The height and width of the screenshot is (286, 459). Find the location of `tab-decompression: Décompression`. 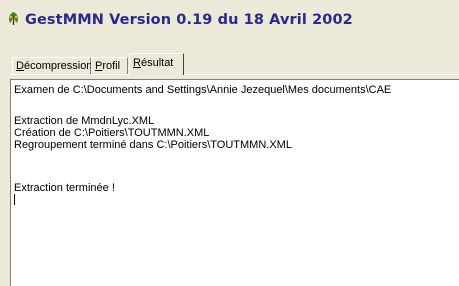

tab-decompression: Décompression is located at coordinates (52, 65).